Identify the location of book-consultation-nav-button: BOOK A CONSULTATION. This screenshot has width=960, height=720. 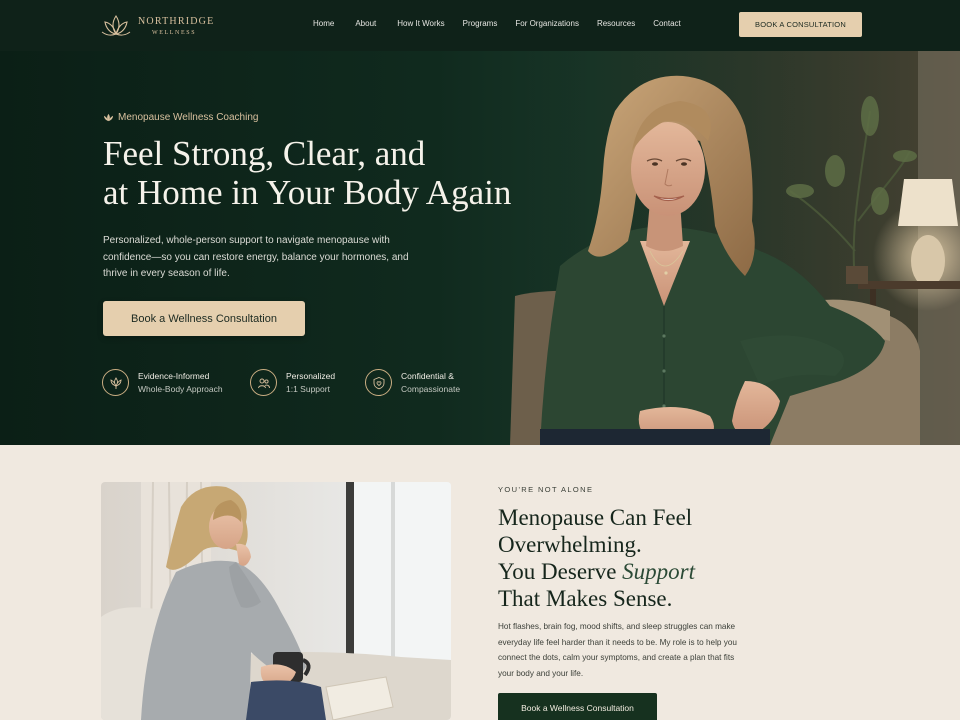
(800, 24).